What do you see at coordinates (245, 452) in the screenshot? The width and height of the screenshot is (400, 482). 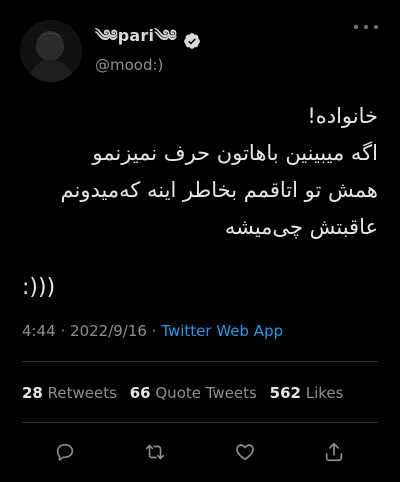 I see `heart-icon` at bounding box center [245, 452].